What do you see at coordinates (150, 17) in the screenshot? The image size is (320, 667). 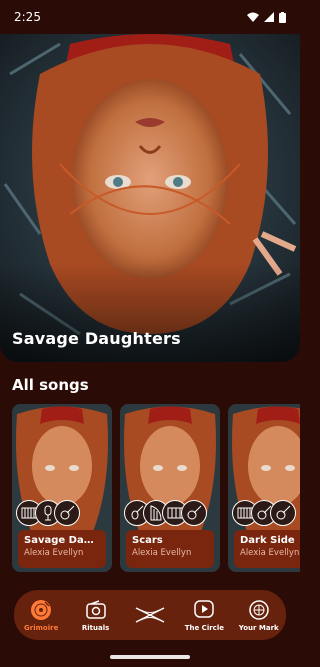 I see `status-bar: 2:25` at bounding box center [150, 17].